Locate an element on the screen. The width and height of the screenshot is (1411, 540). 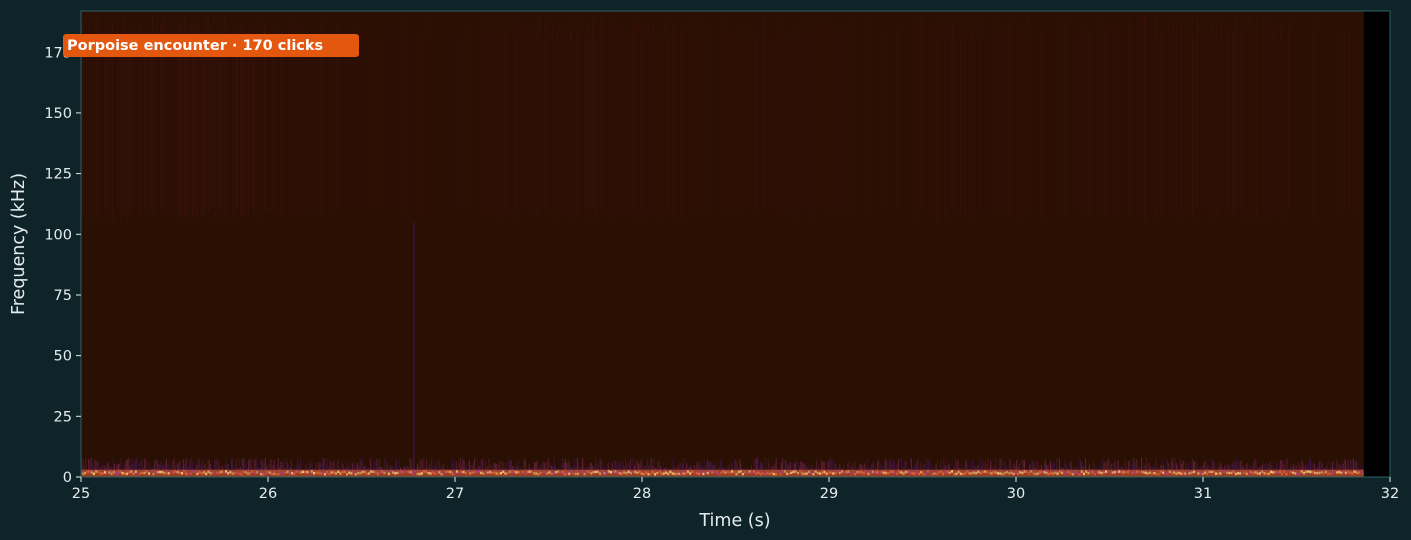
y-axis-label: Frequency (kHz) is located at coordinates (19, 244).